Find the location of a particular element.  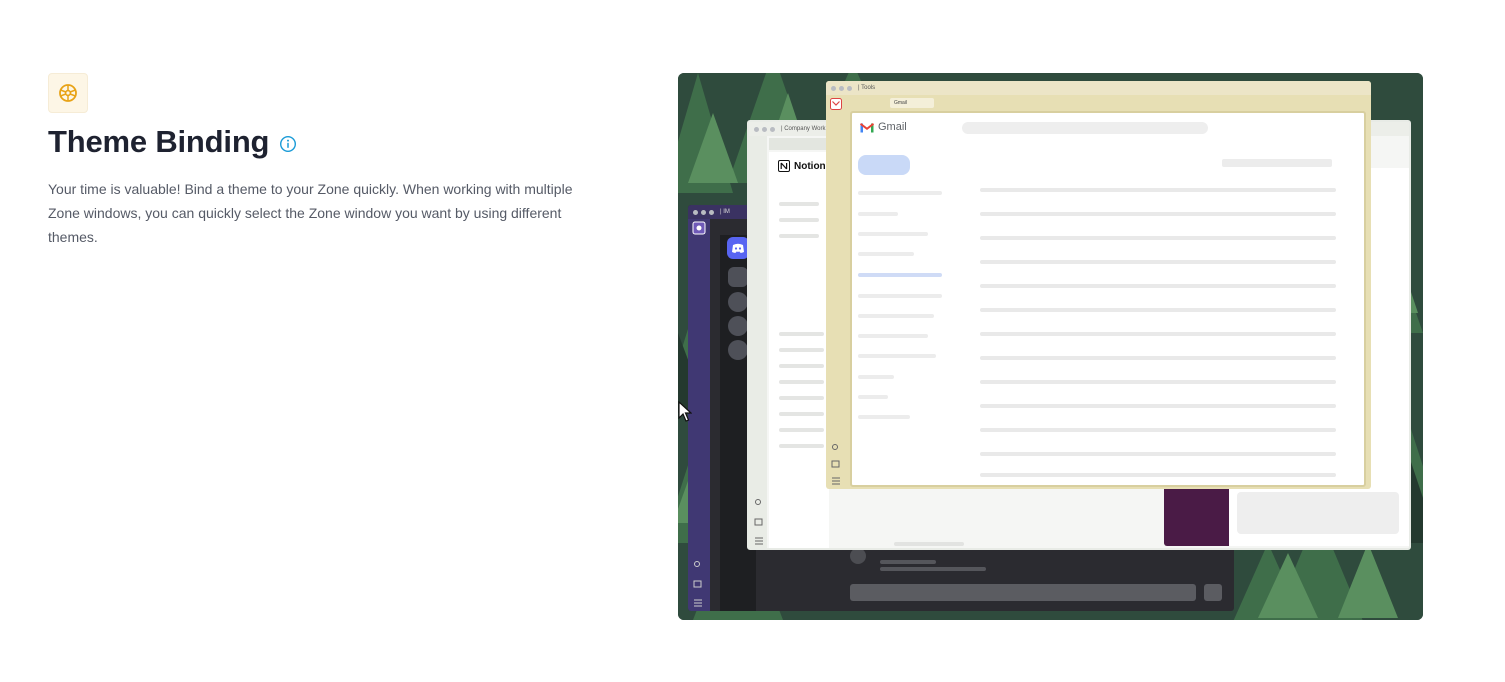

notion-icon is located at coordinates (784, 166).